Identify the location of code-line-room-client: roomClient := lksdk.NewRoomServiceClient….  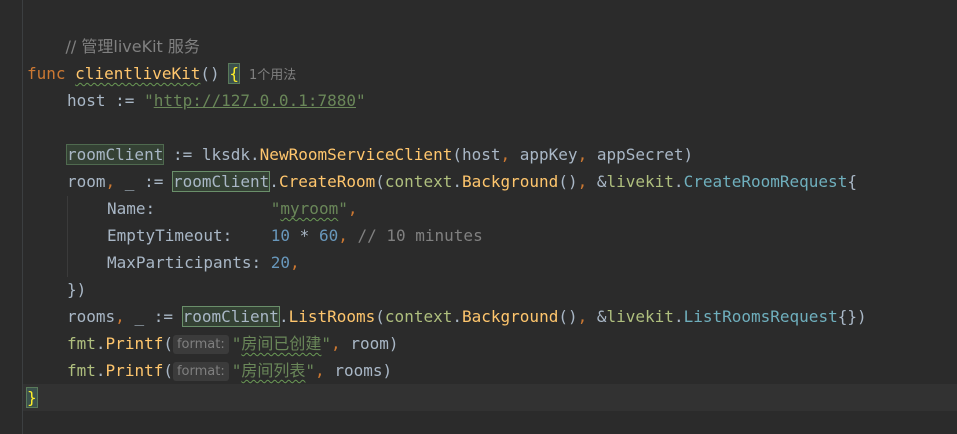
(379, 154).